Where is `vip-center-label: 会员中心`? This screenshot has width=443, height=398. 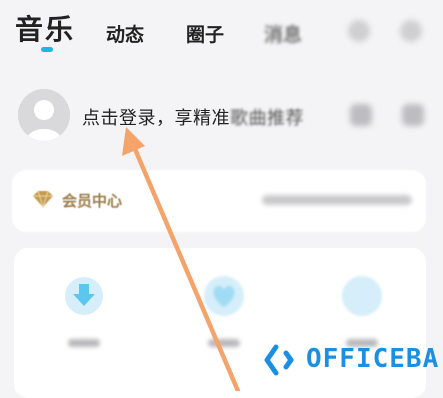
vip-center-label: 会员中心 is located at coordinates (92, 201).